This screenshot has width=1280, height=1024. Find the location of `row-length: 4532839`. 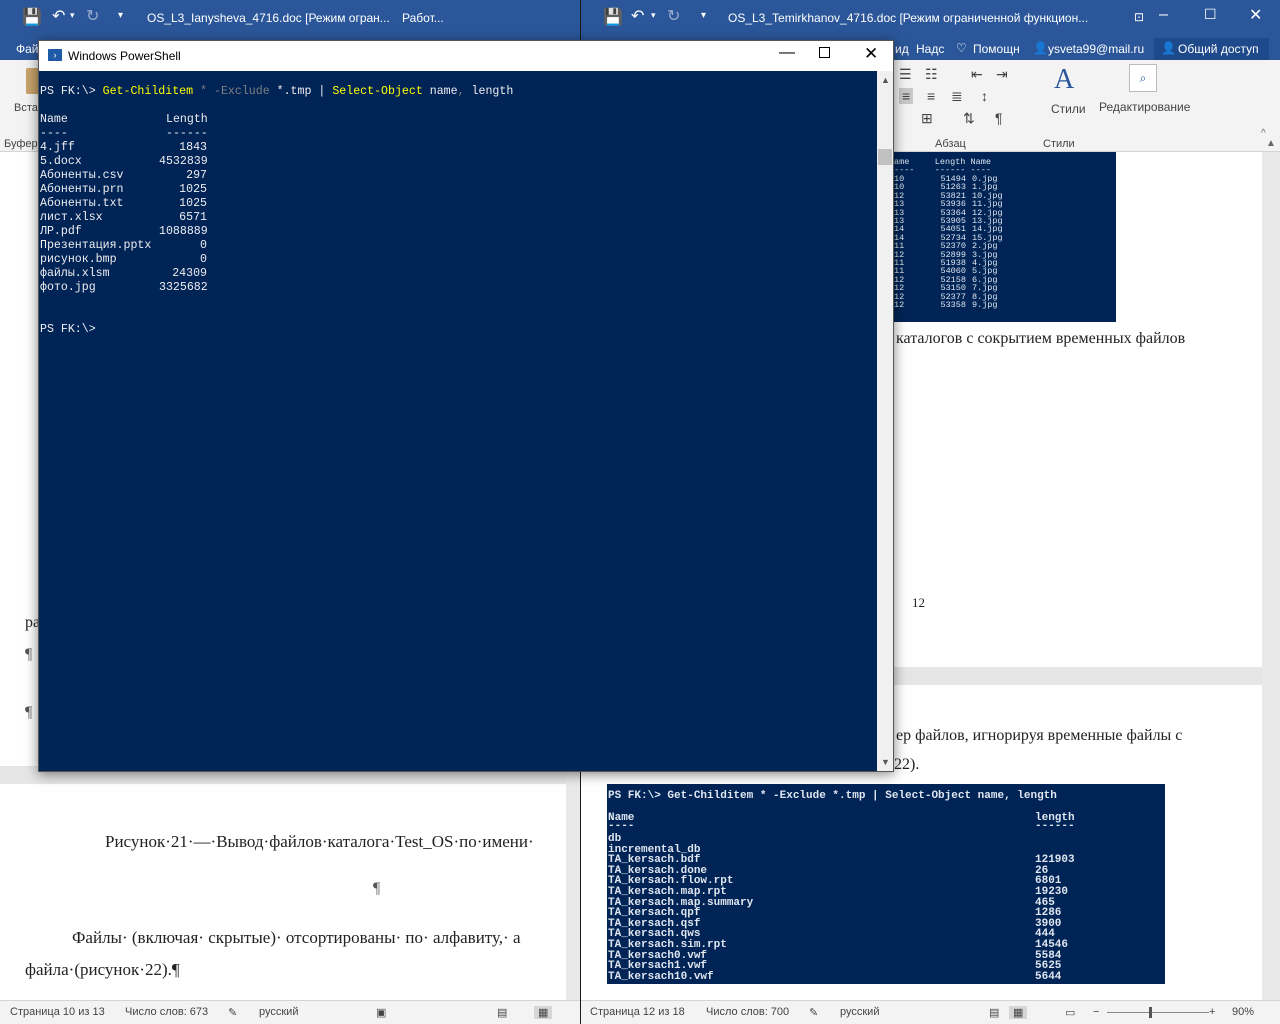

row-length: 4532839 is located at coordinates (183, 161).